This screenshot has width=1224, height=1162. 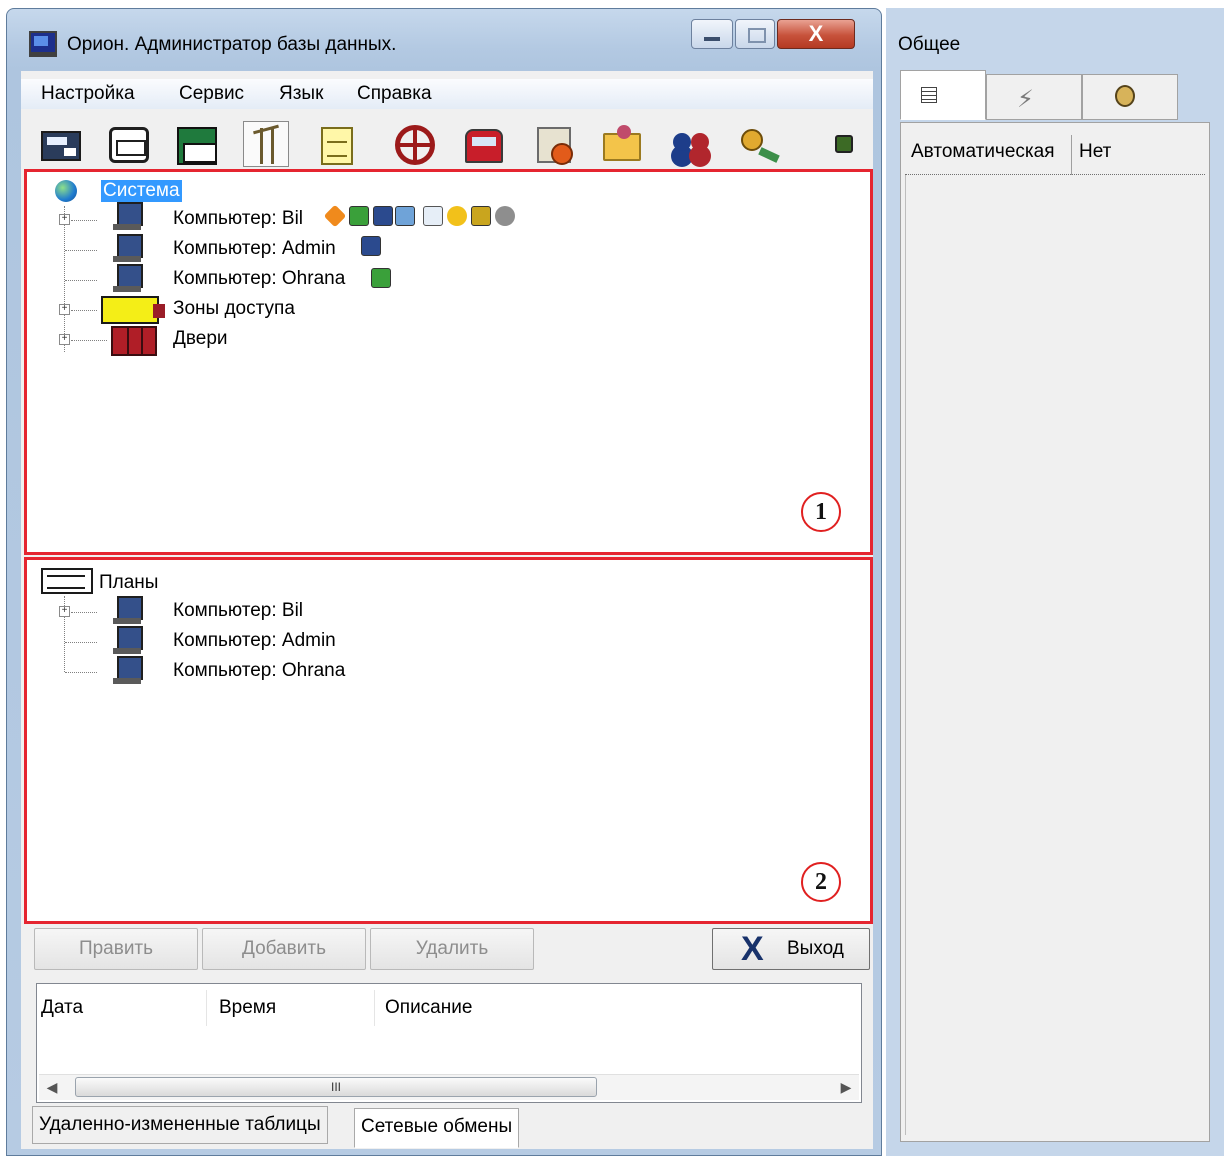 I want to click on toolbar-schedule-button, so click(x=482, y=144).